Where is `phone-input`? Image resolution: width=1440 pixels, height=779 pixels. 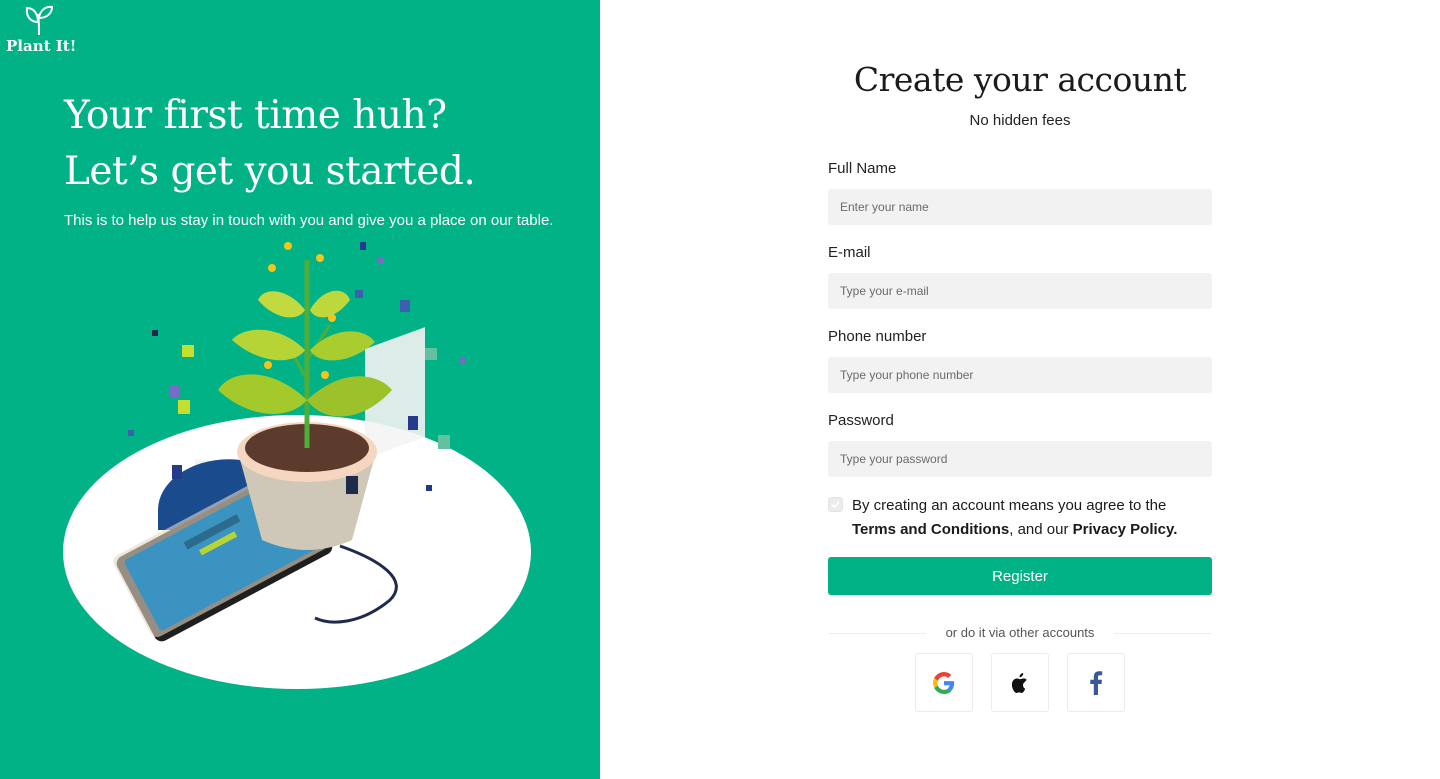
phone-input is located at coordinates (1020, 375).